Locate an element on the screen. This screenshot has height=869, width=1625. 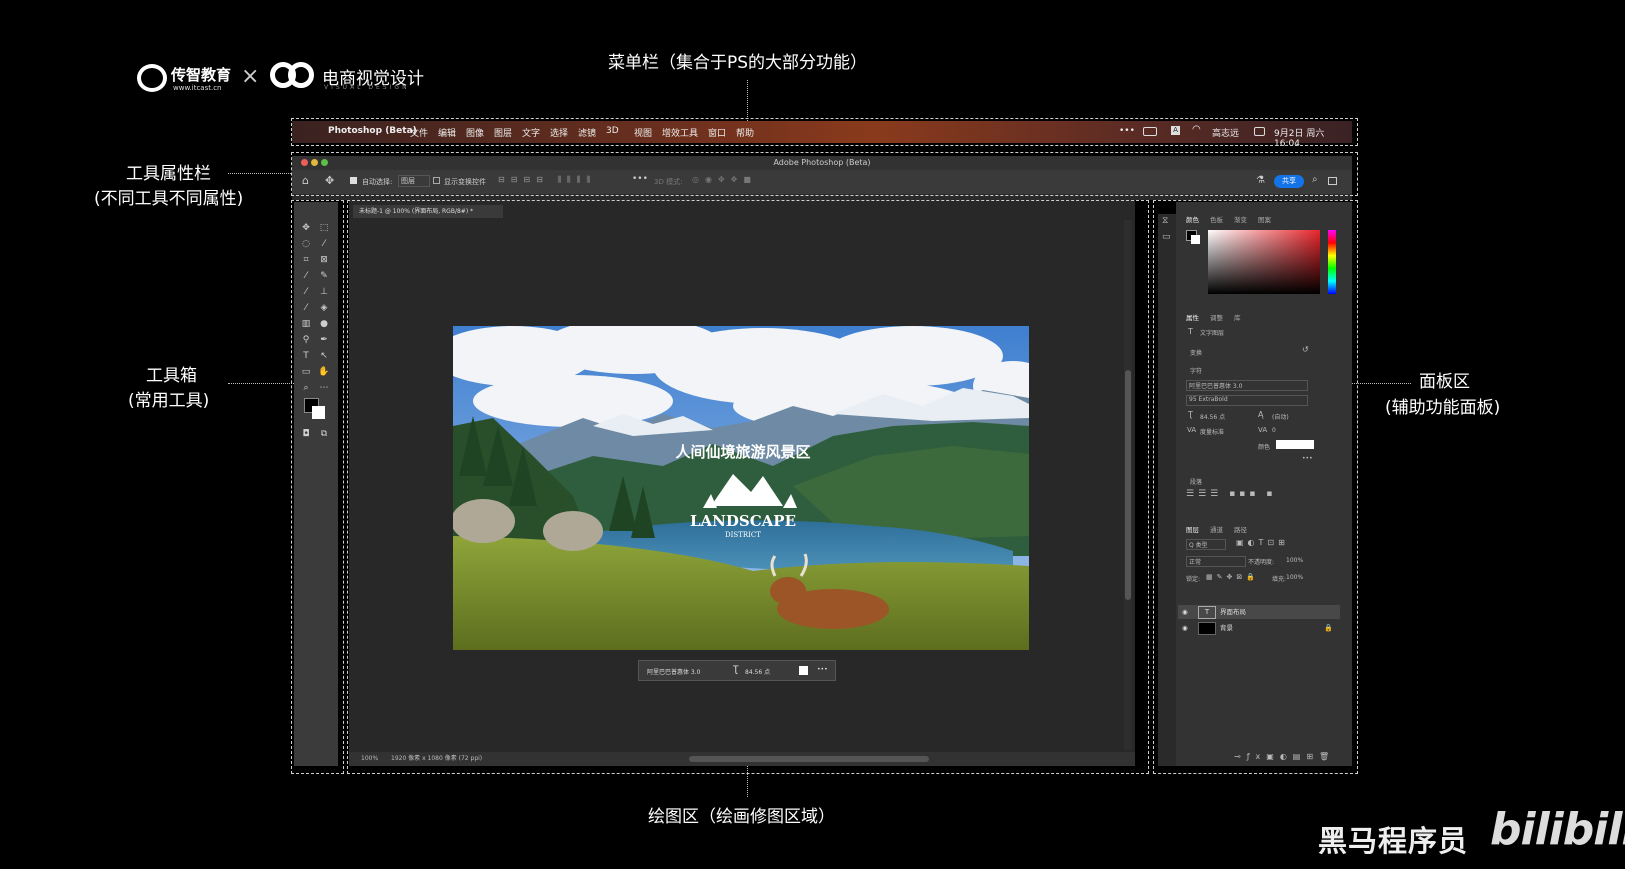
outline-options-bar is located at coordinates (824, 174).